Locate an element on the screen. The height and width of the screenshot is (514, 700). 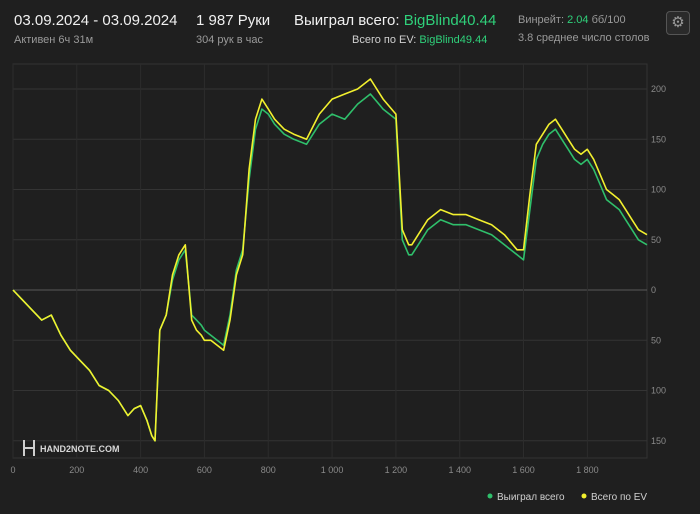
x-tick-label: 400 is located at coordinates (140, 470).